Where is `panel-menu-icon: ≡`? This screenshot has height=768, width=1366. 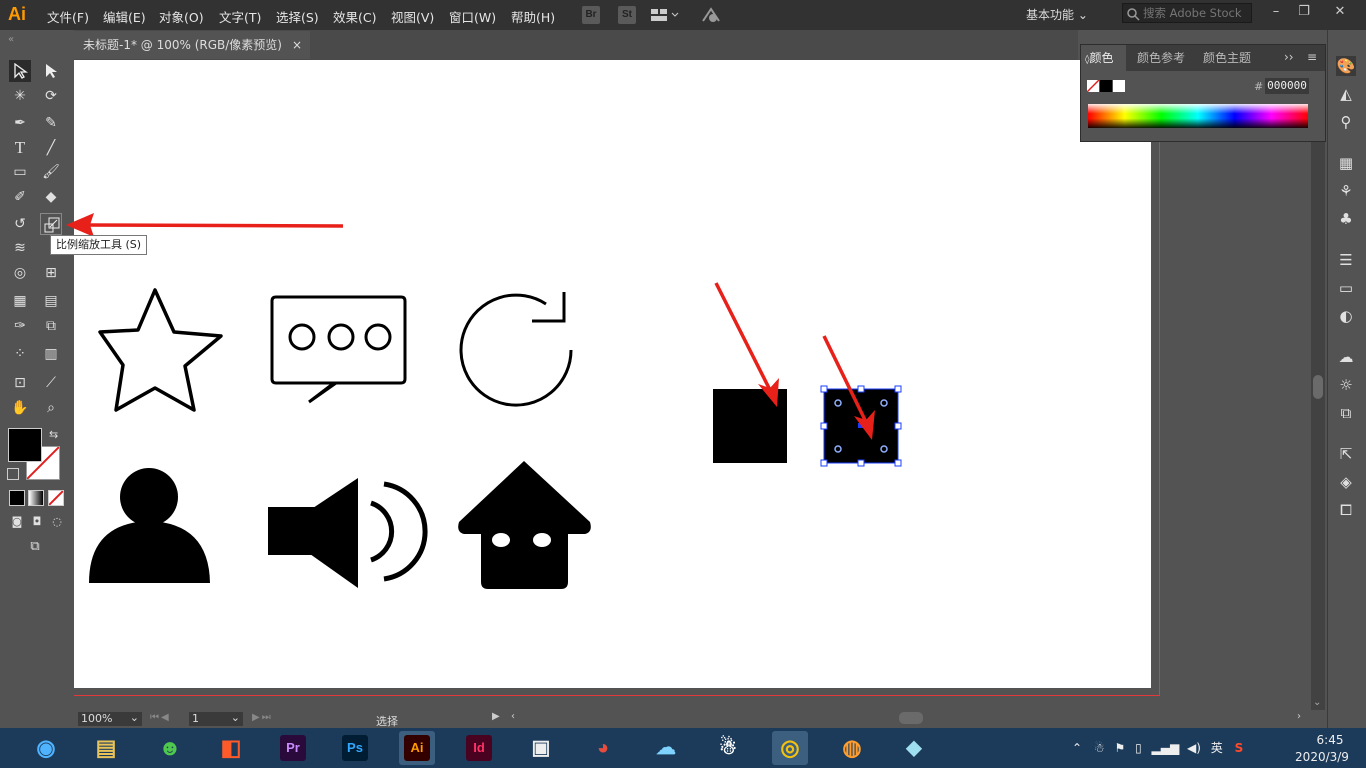 panel-menu-icon: ≡ is located at coordinates (1312, 57).